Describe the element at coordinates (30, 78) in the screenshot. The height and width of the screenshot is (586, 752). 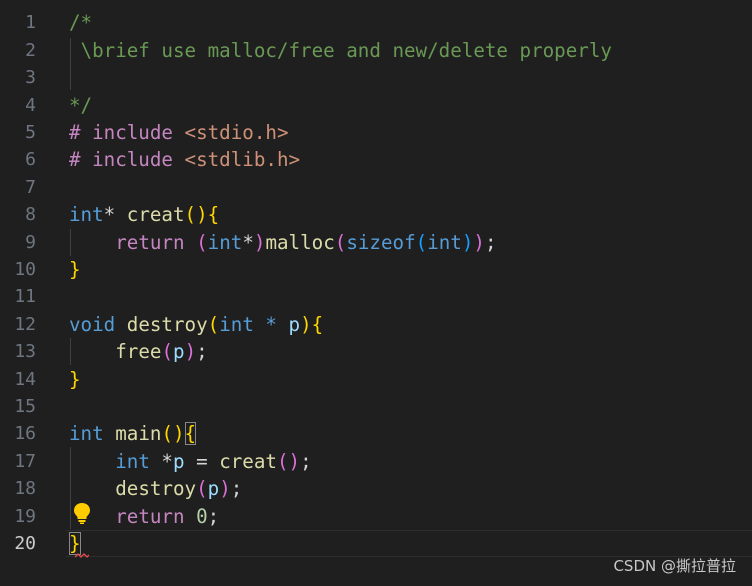
I see `line-number: 3` at that location.